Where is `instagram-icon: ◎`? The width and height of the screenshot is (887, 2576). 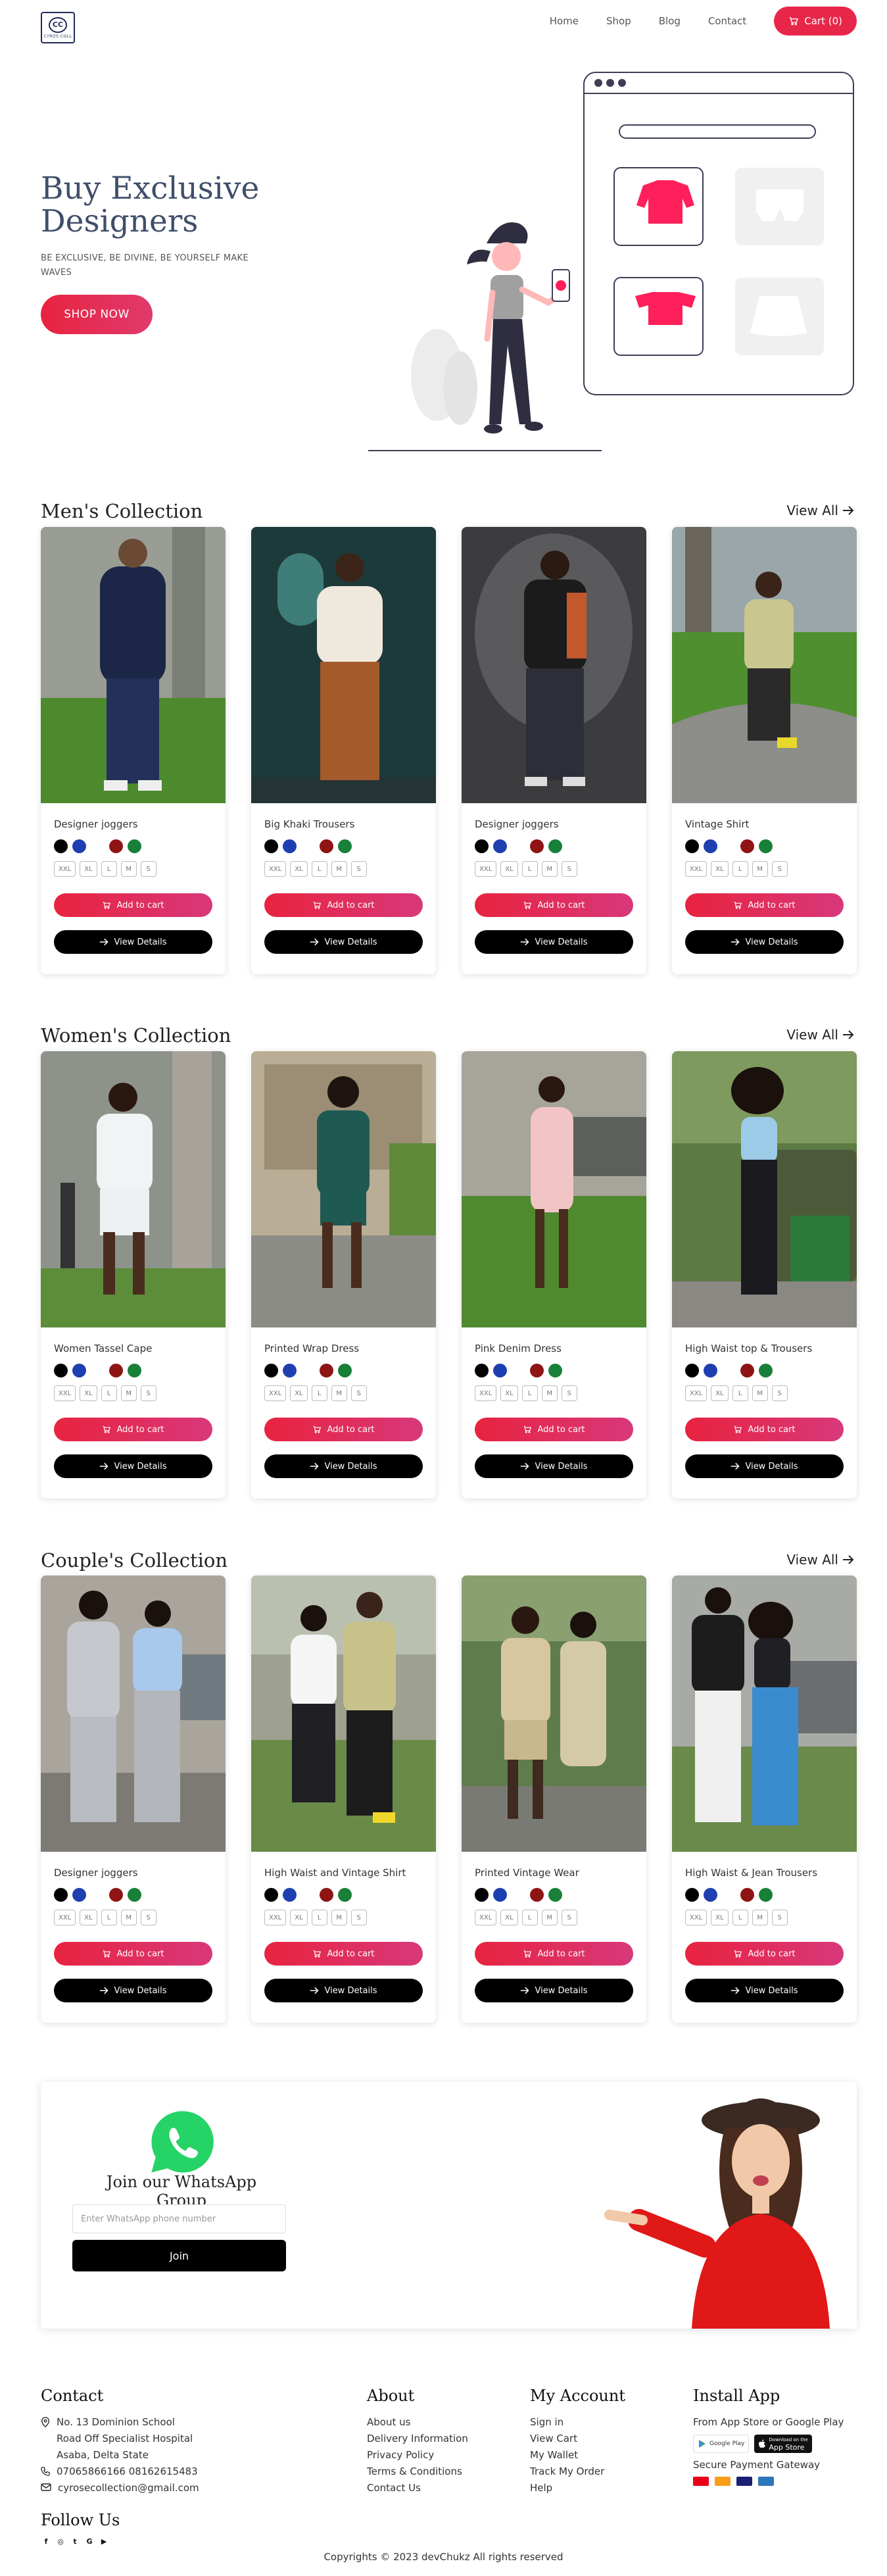 instagram-icon: ◎ is located at coordinates (60, 2541).